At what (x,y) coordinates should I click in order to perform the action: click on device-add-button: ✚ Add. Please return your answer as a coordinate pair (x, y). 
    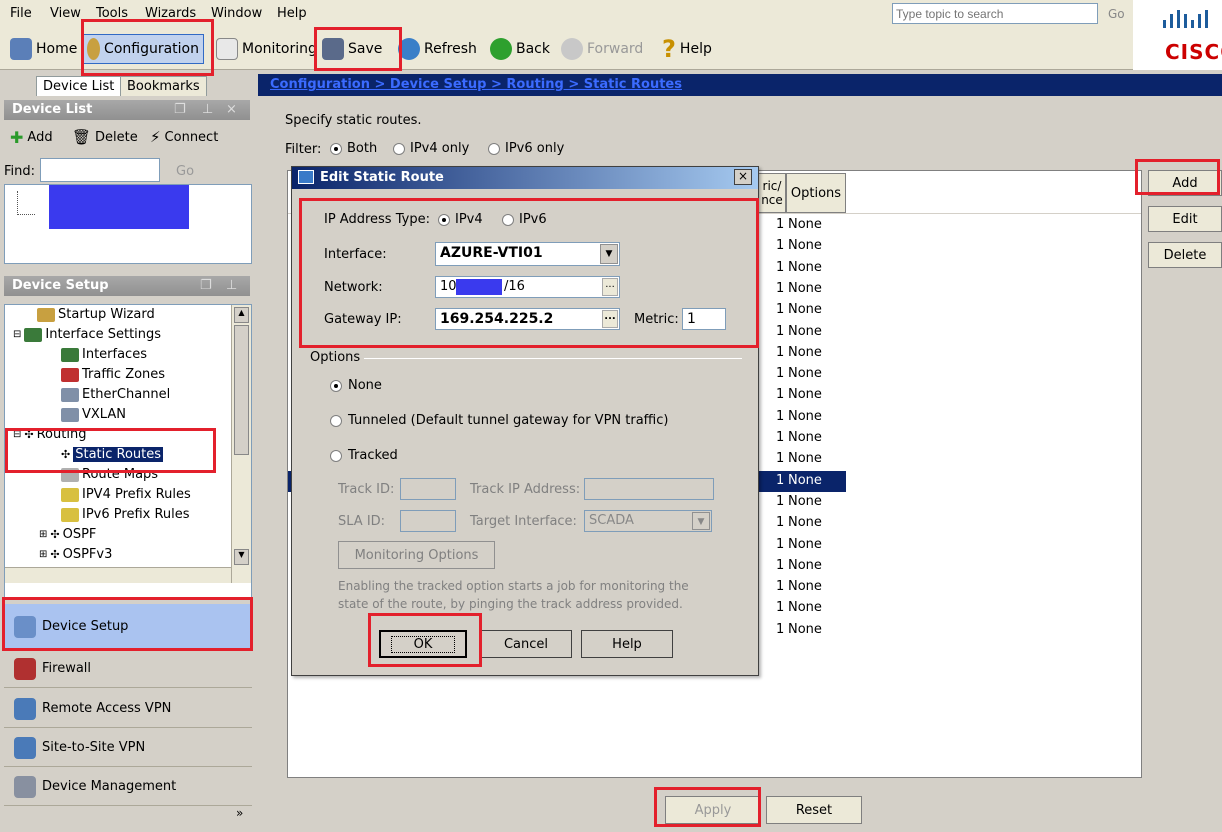
    Looking at the image, I should click on (31, 137).